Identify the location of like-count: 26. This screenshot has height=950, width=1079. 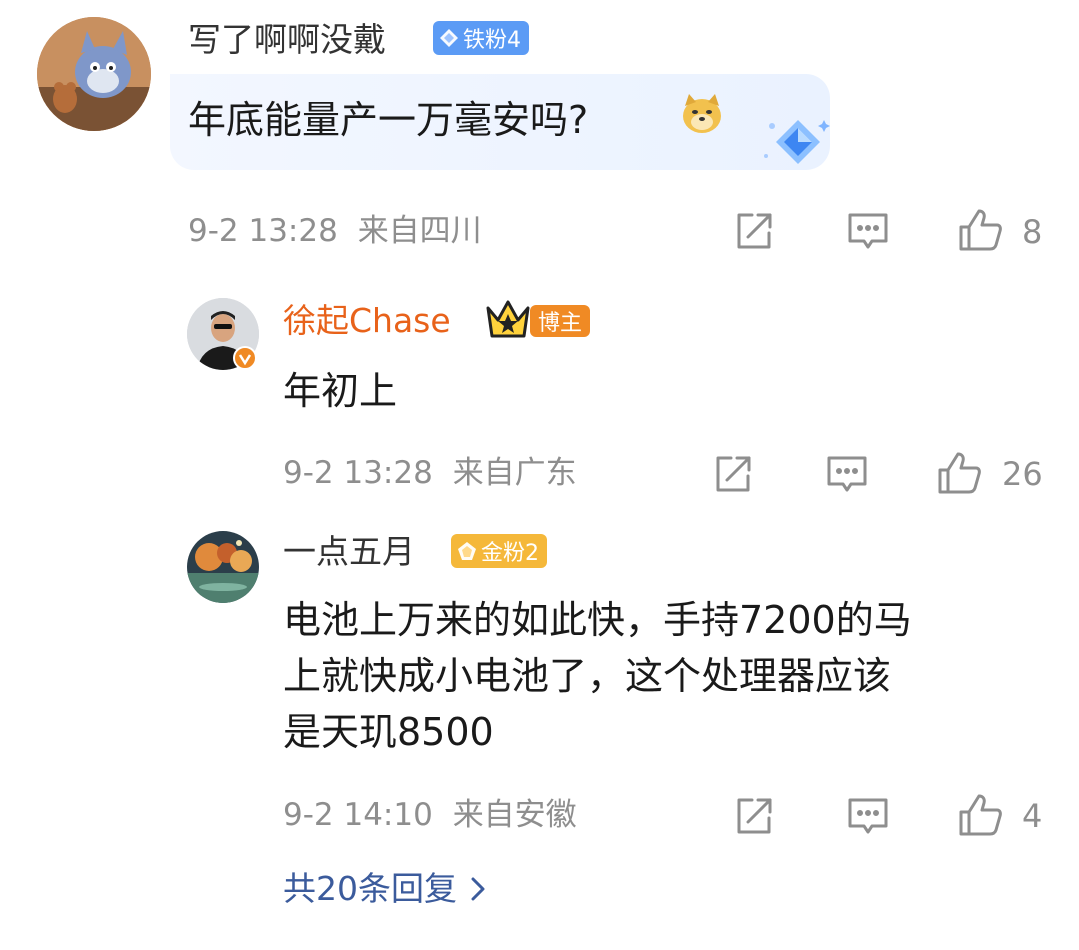
(1022, 474).